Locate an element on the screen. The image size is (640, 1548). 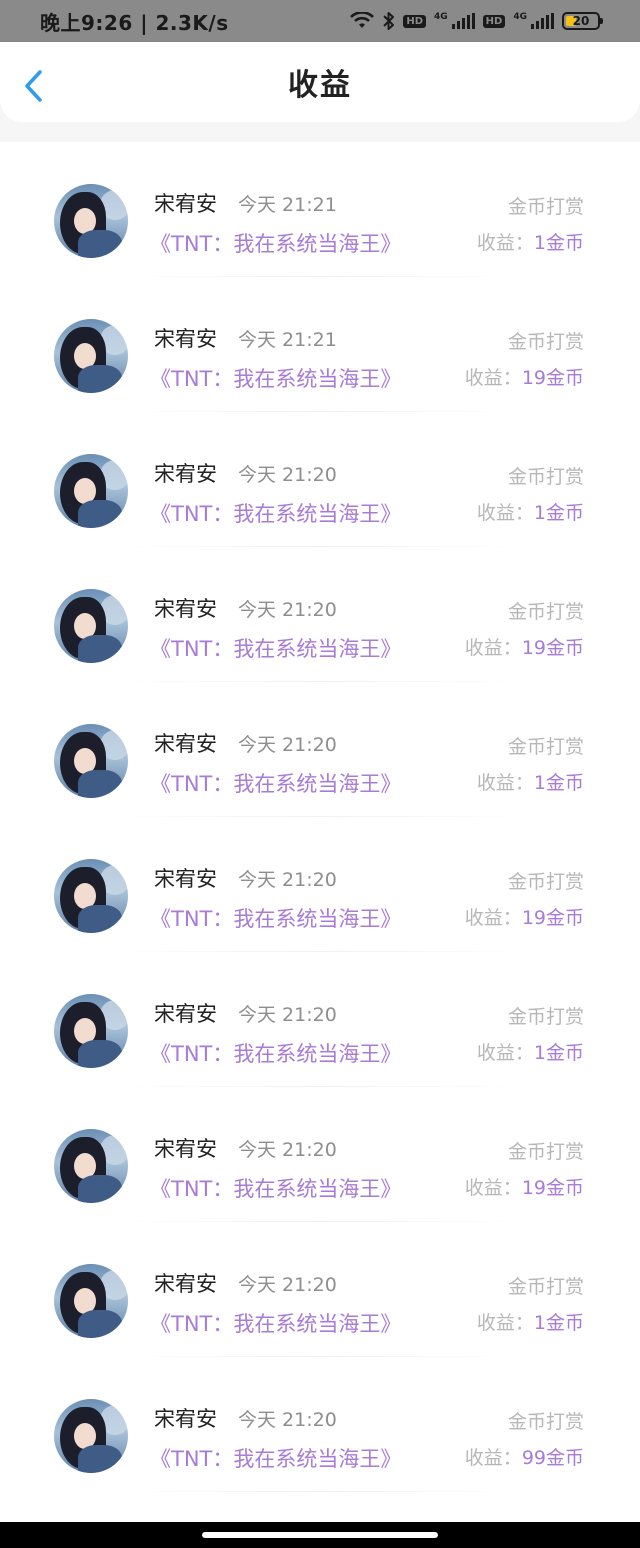
list-item: 宋宥安 今天 21:20 《TNT：我在系统当海王》 金币打赏 收益：1金币 is located at coordinates (320, 479).